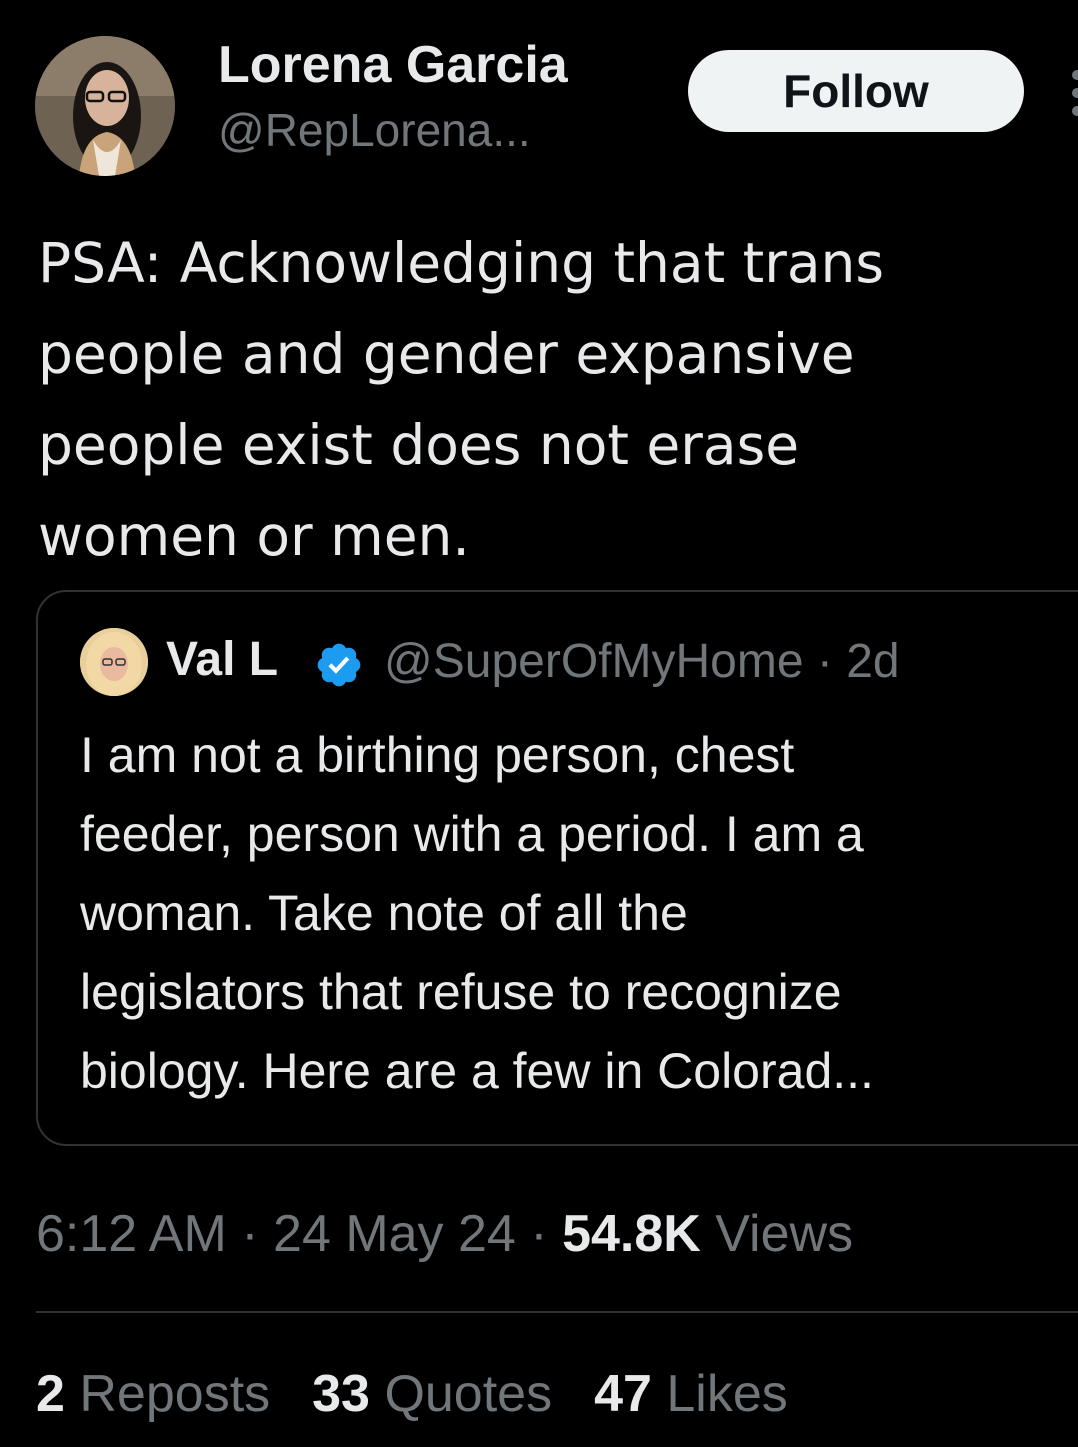 The height and width of the screenshot is (1447, 1078). I want to click on likes-label: Likes, so click(727, 1394).